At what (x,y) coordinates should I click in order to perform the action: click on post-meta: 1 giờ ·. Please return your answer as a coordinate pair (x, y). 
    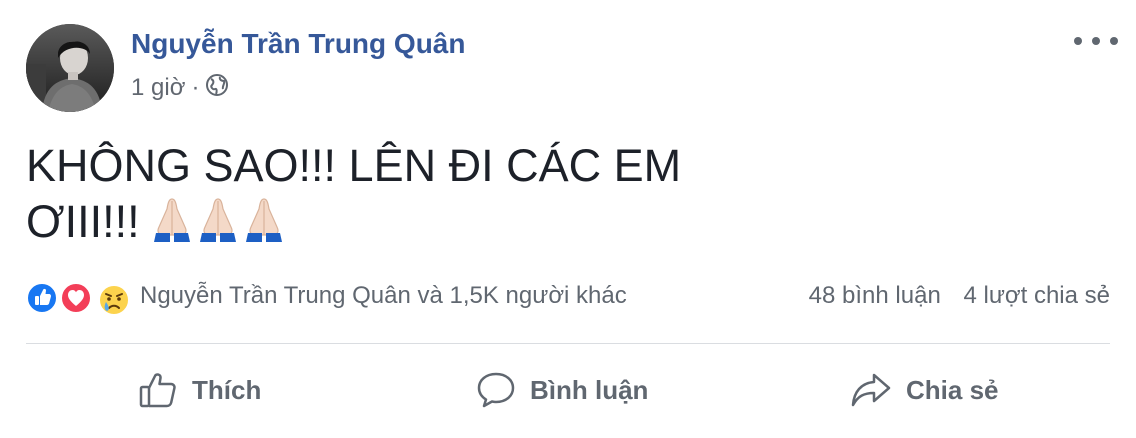
    Looking at the image, I should click on (180, 88).